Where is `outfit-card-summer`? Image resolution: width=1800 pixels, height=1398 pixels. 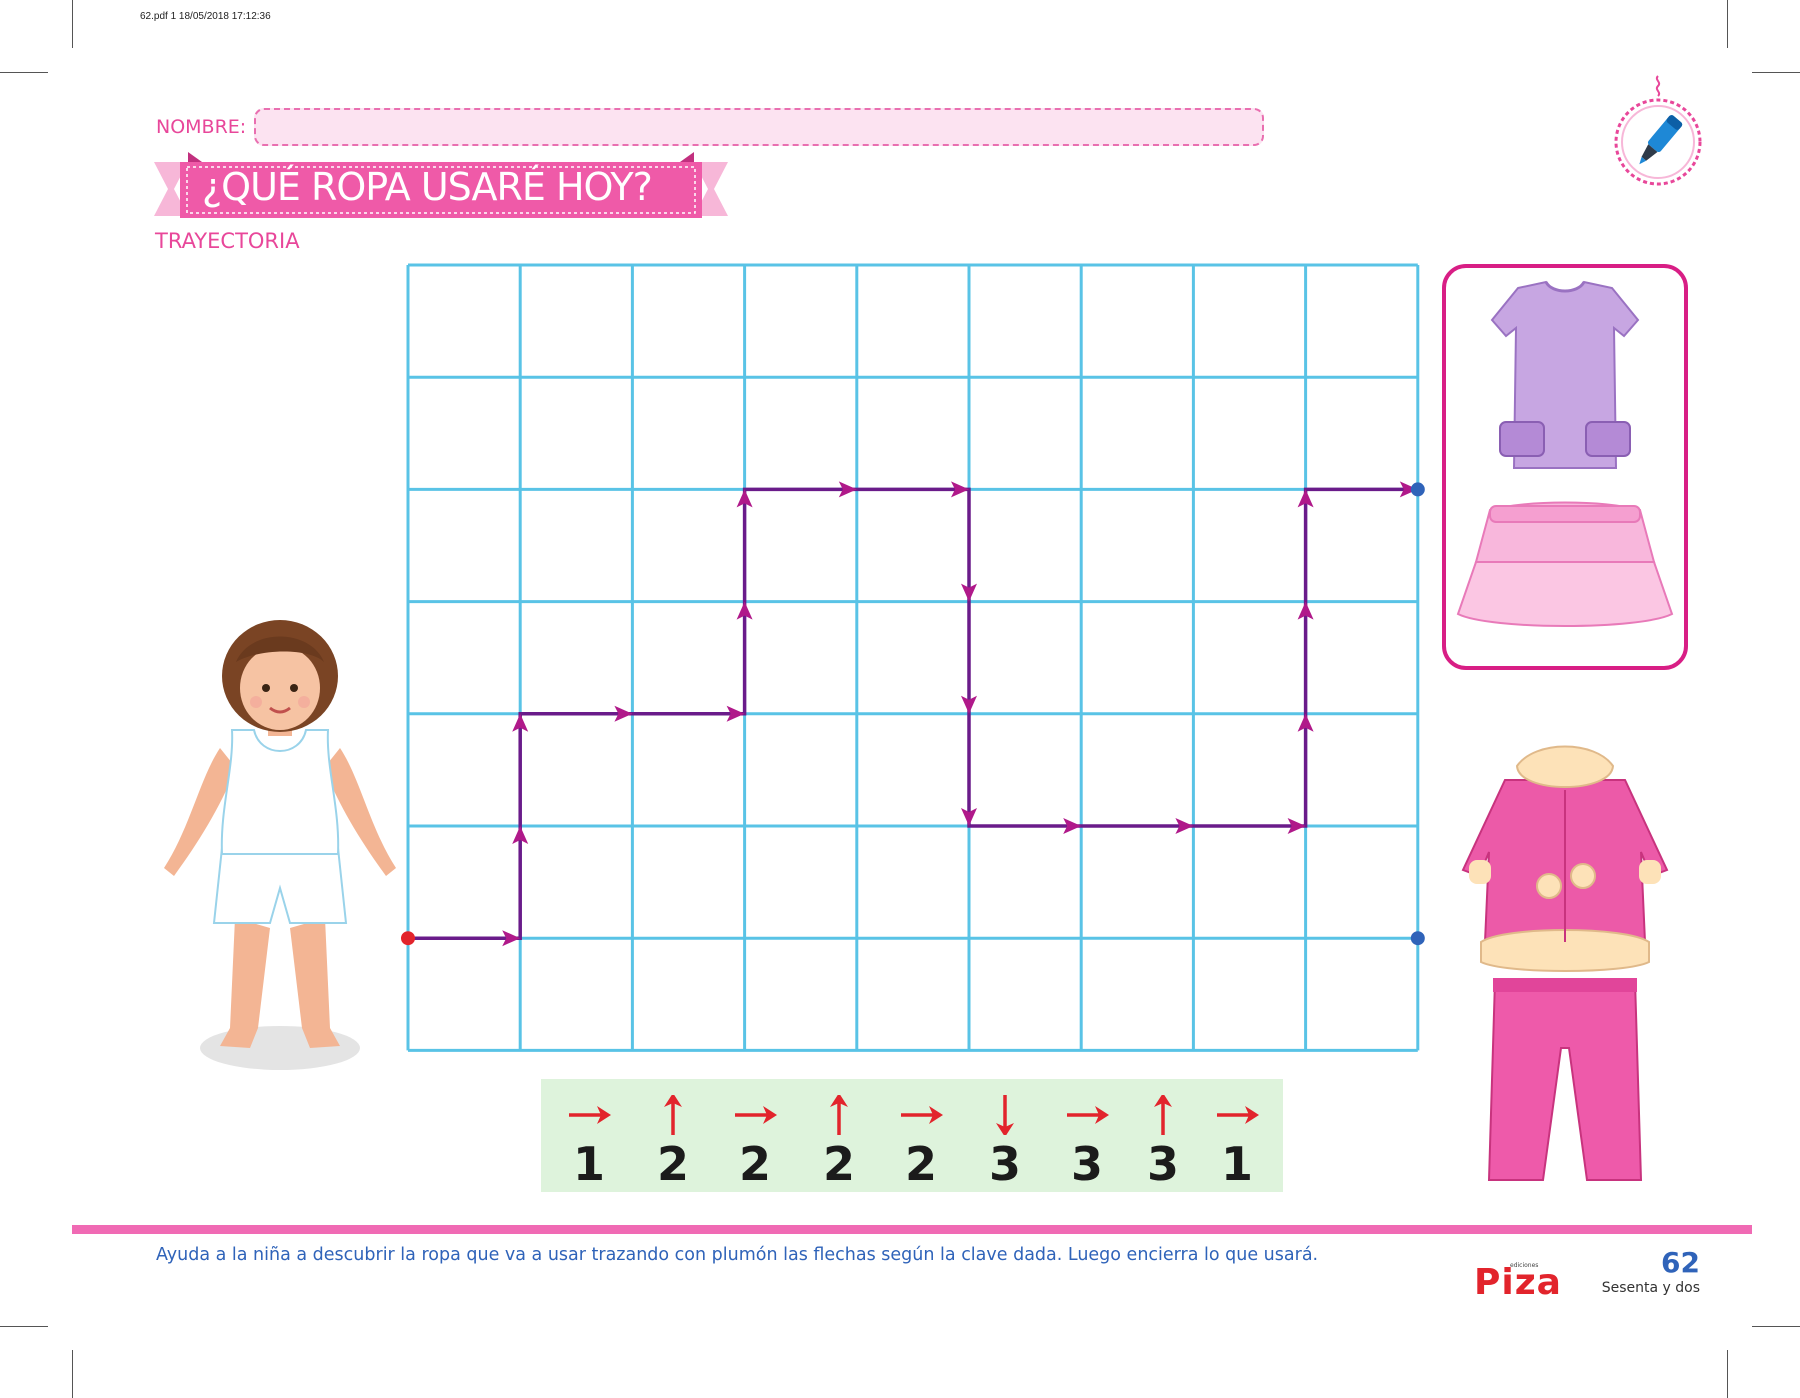
outfit-card-summer is located at coordinates (1565, 467).